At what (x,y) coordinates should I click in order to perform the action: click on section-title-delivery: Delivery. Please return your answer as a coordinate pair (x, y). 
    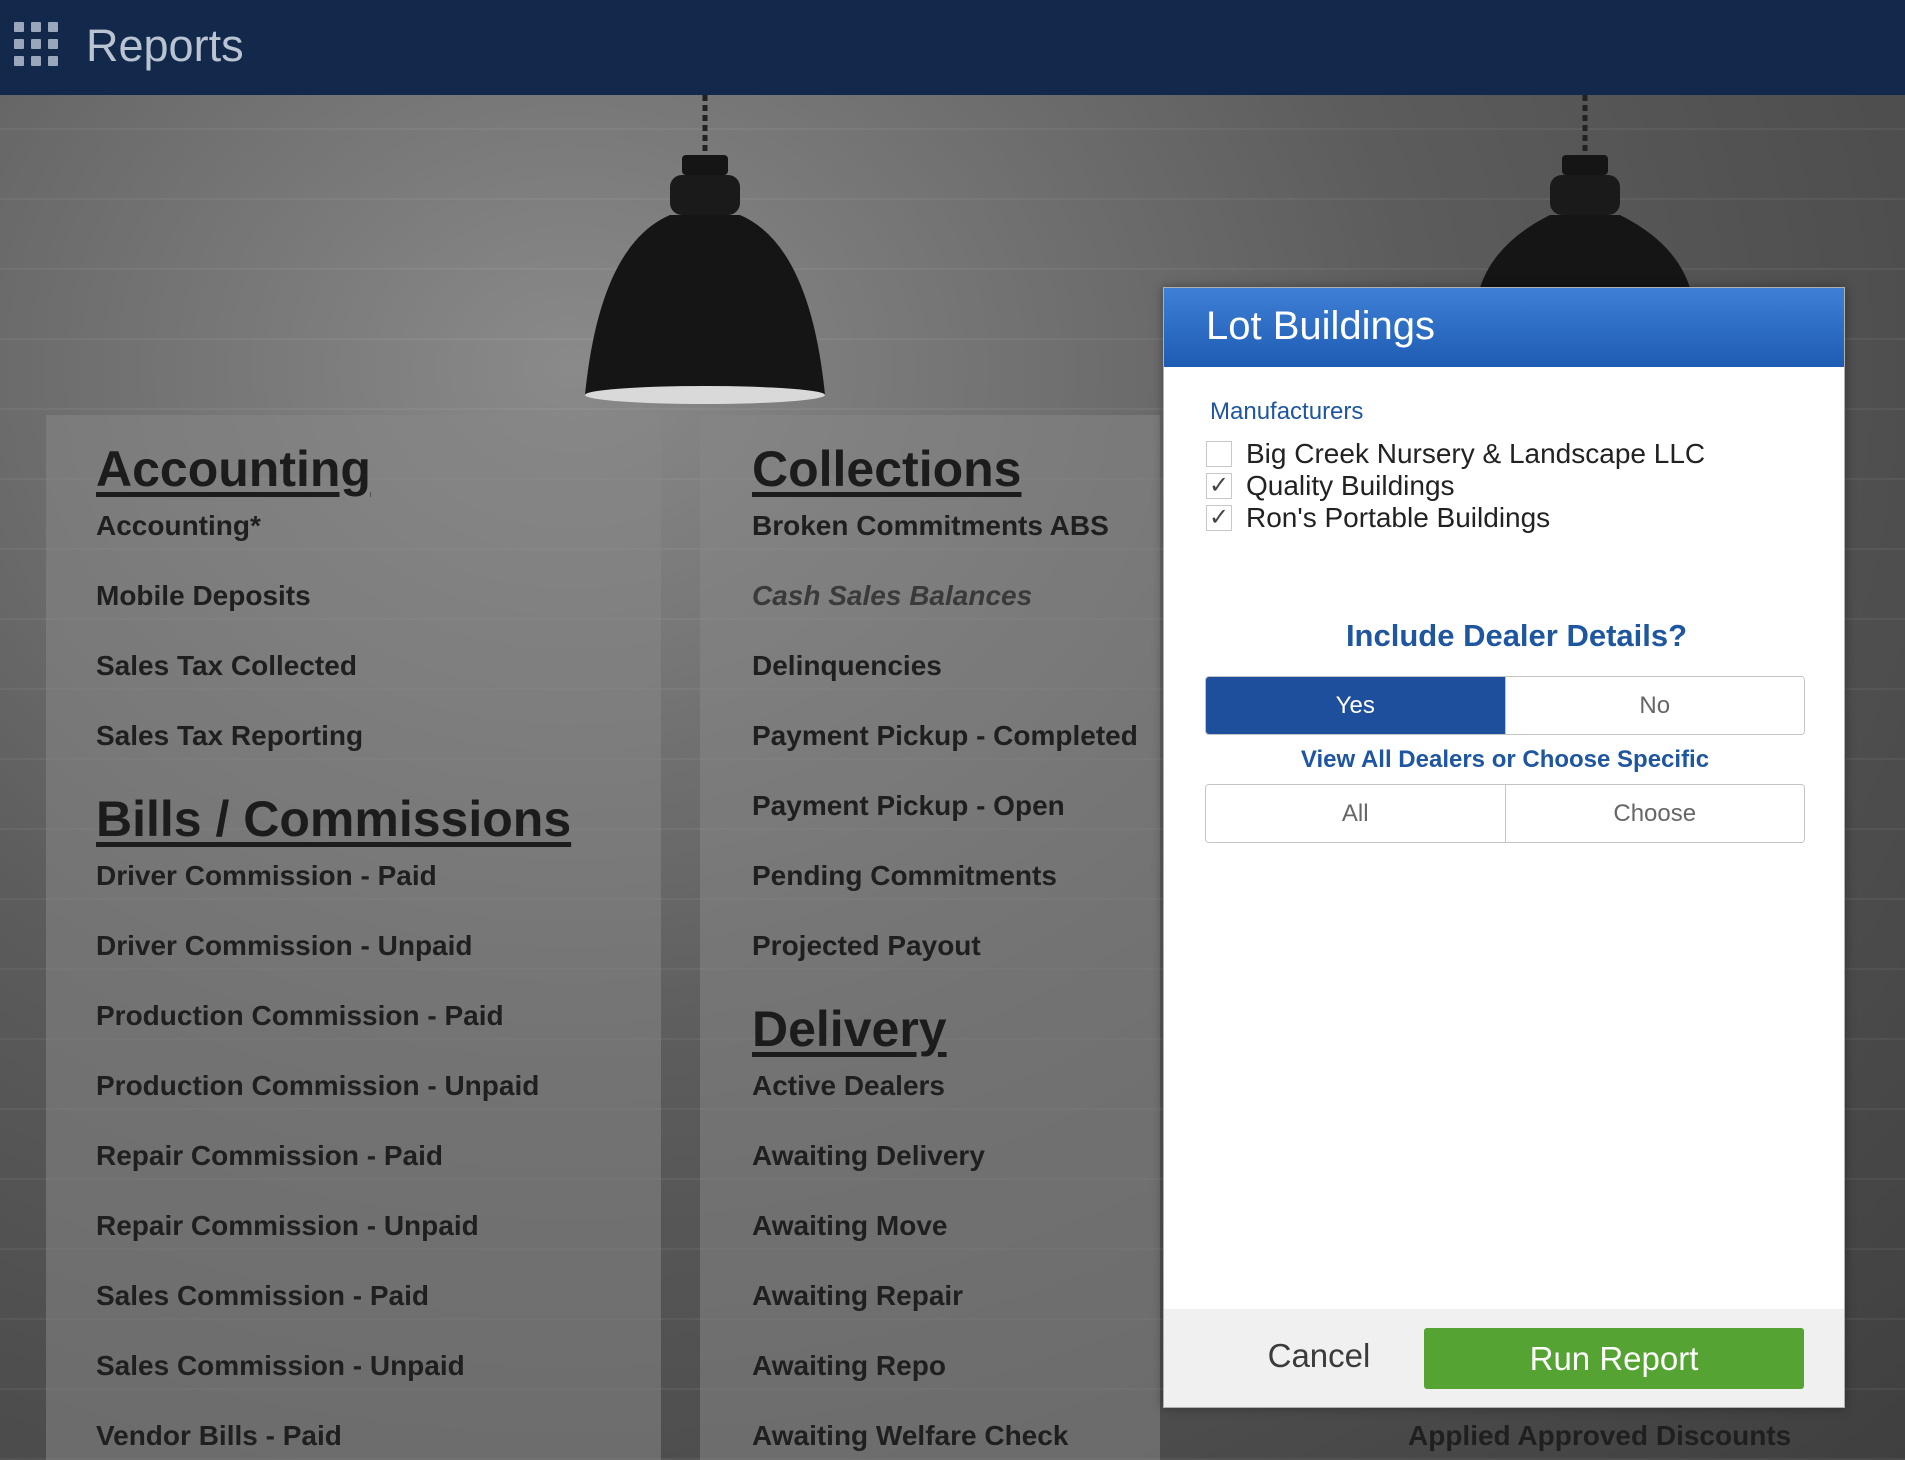
    Looking at the image, I should click on (849, 1029).